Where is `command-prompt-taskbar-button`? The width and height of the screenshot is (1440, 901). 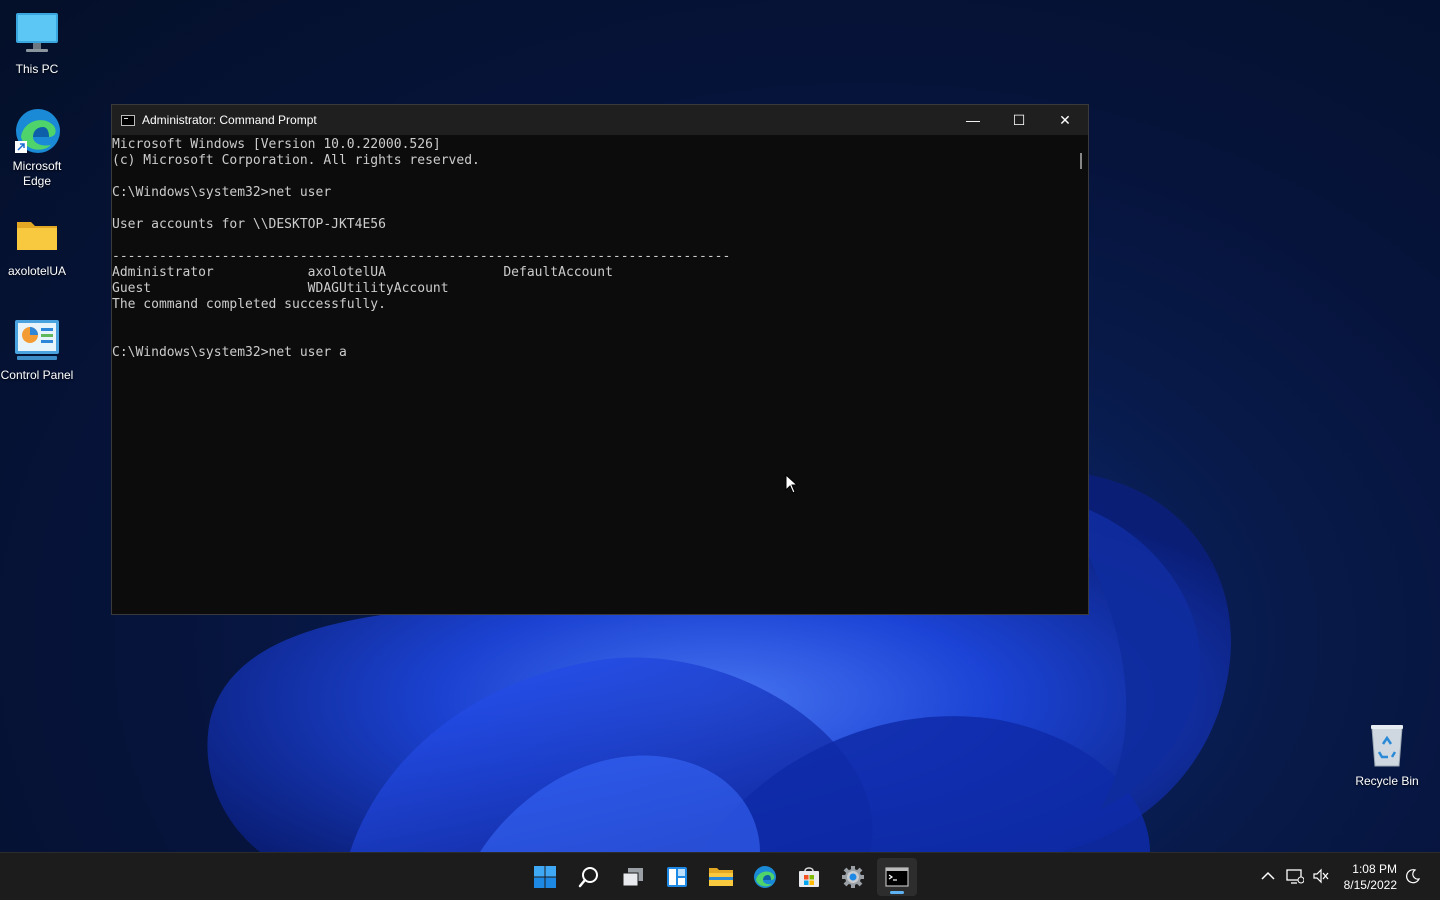
command-prompt-taskbar-button is located at coordinates (897, 877).